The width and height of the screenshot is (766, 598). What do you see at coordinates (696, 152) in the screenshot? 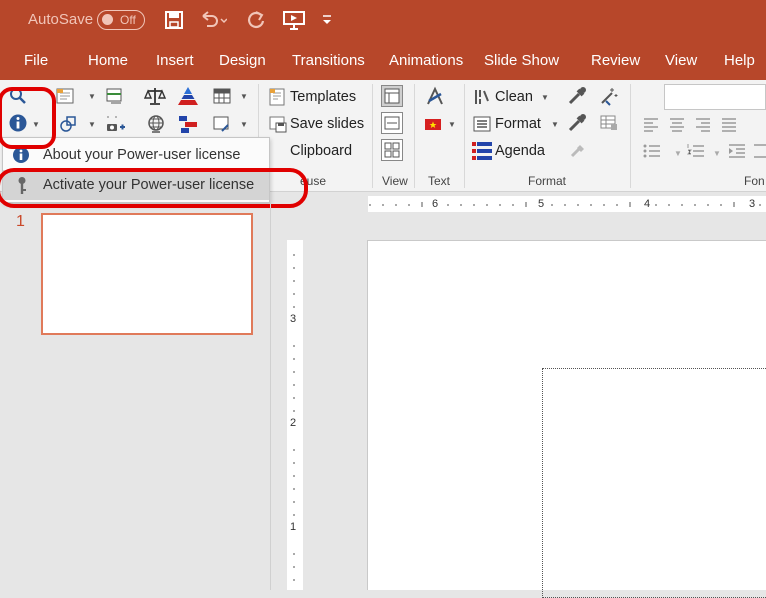
I see `numbering-icon` at bounding box center [696, 152].